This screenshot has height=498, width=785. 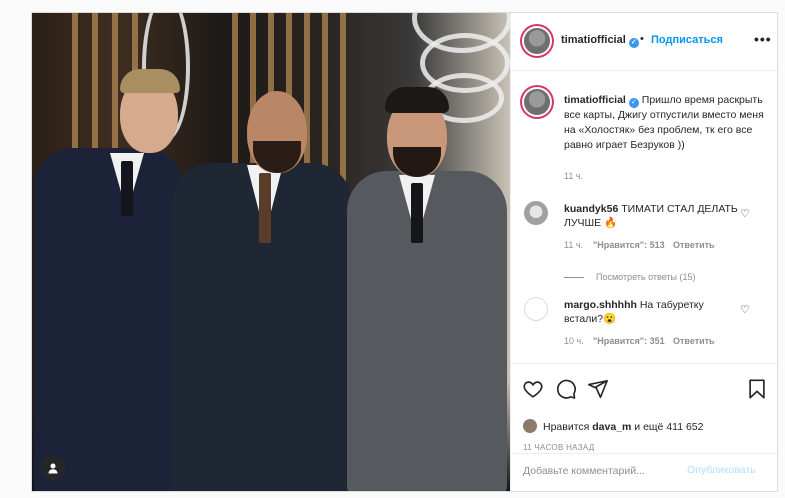 I want to click on liker-username: dava_m, so click(x=611, y=427).